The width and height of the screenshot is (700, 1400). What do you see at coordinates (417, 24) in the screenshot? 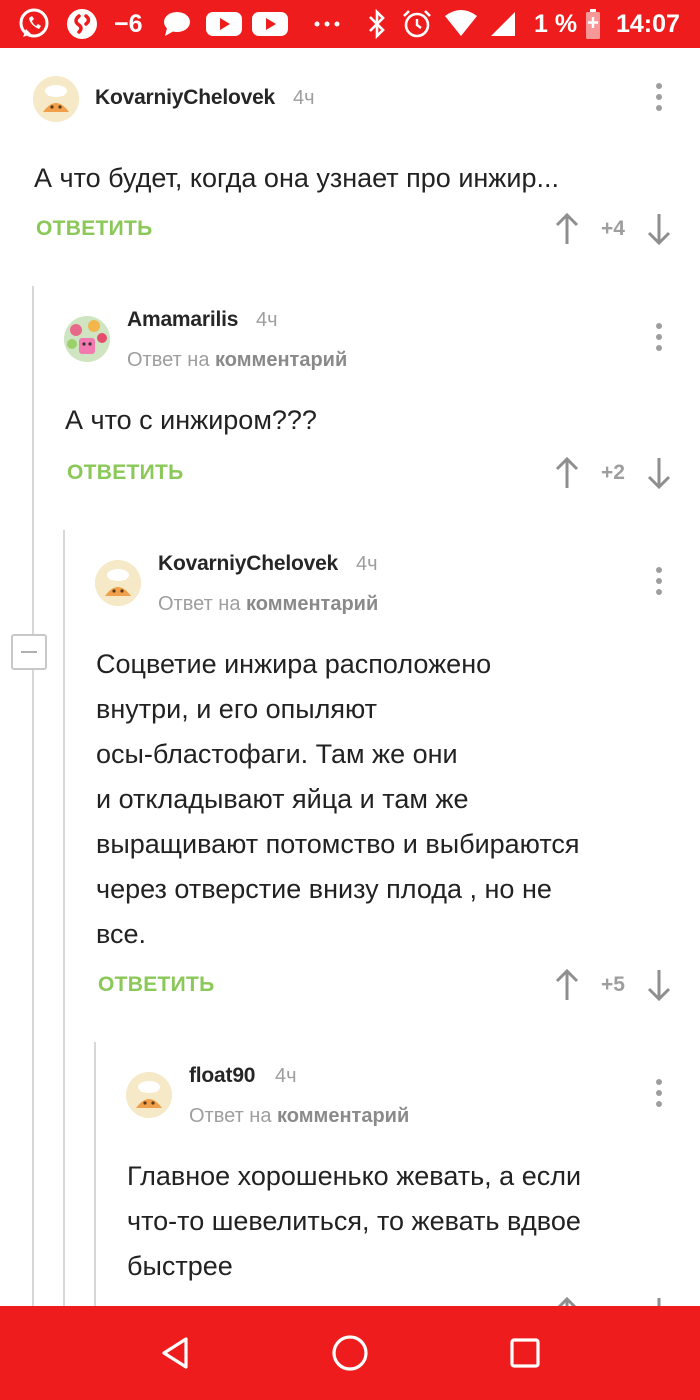
I see `alarm-icon` at bounding box center [417, 24].